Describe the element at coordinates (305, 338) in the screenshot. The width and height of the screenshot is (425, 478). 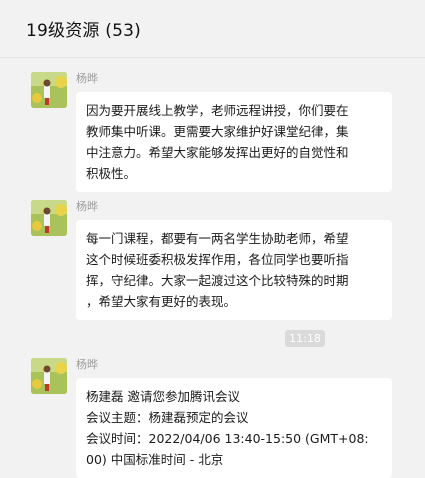
I see `timestamp-divider: 11:18` at that location.